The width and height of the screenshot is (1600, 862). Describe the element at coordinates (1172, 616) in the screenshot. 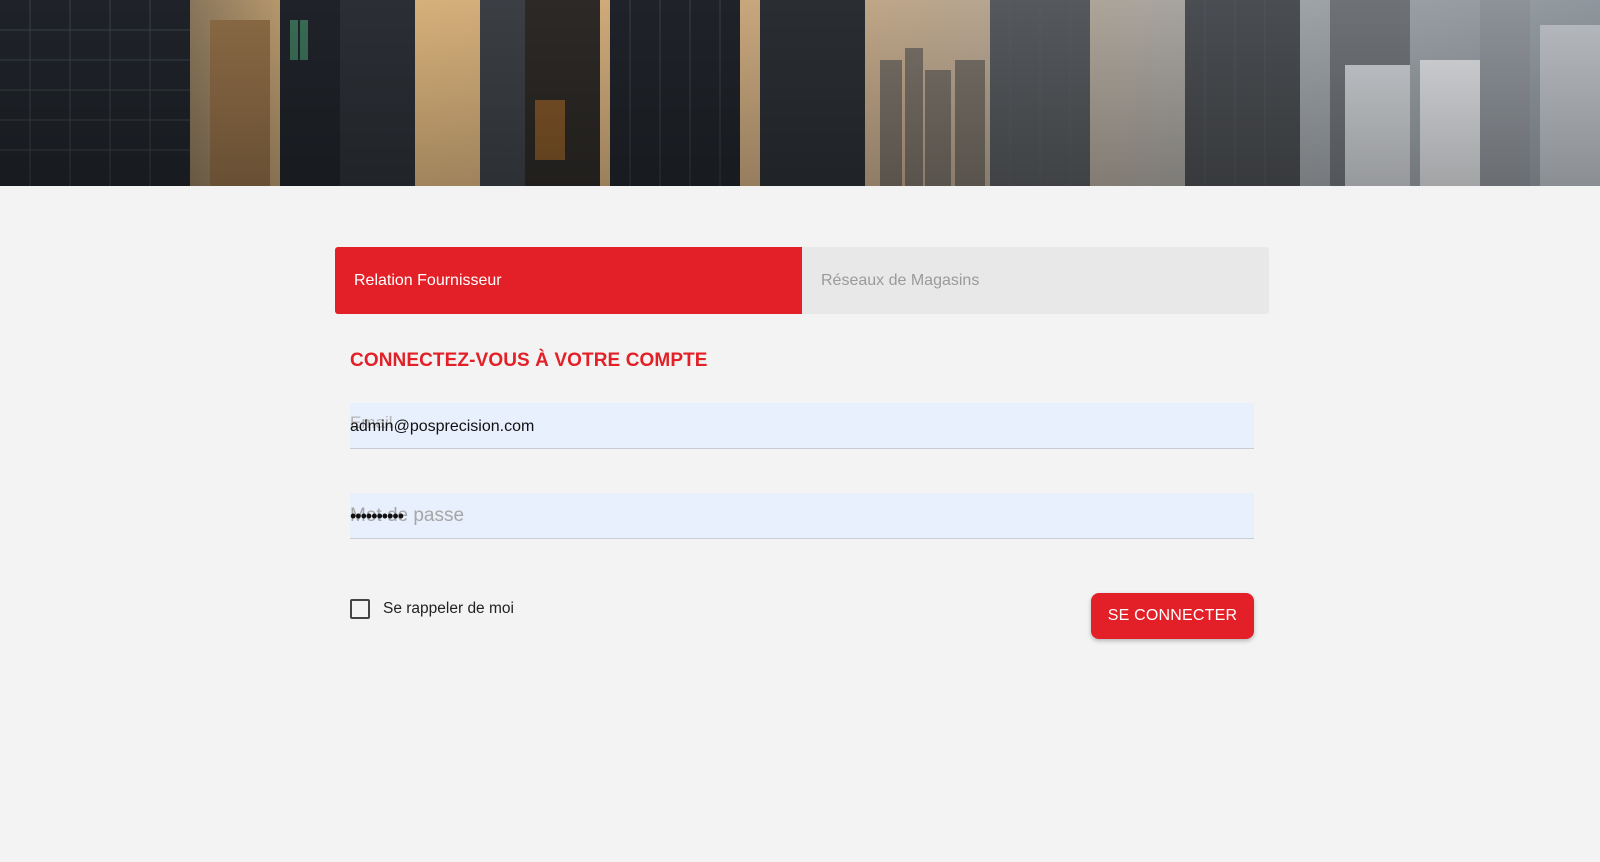

I see `login-button: SE CONNECTER` at that location.